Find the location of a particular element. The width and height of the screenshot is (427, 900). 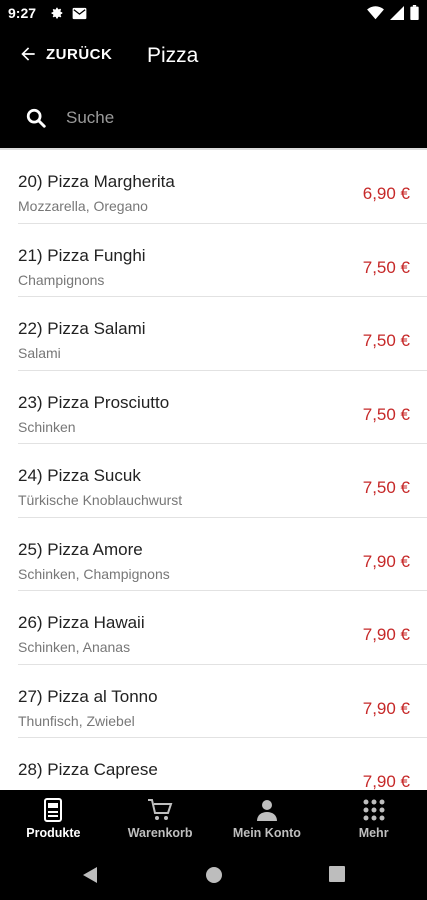

system-recents-icon is located at coordinates (337, 874).